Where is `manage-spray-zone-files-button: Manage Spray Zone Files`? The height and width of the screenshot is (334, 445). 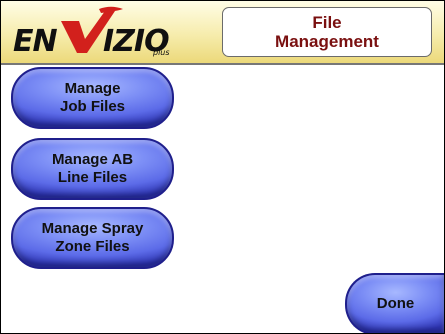
manage-spray-zone-files-button: Manage Spray Zone Files is located at coordinates (92, 238).